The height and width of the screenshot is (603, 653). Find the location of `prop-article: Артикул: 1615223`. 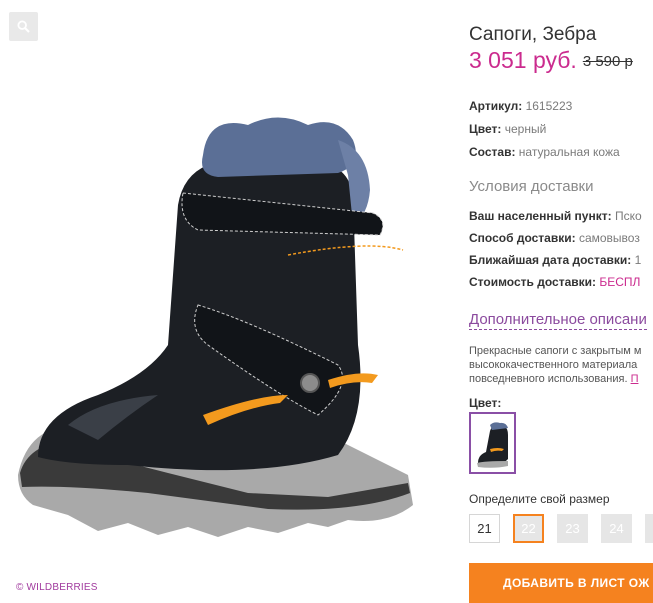

prop-article: Артикул: 1615223 is located at coordinates (521, 106).